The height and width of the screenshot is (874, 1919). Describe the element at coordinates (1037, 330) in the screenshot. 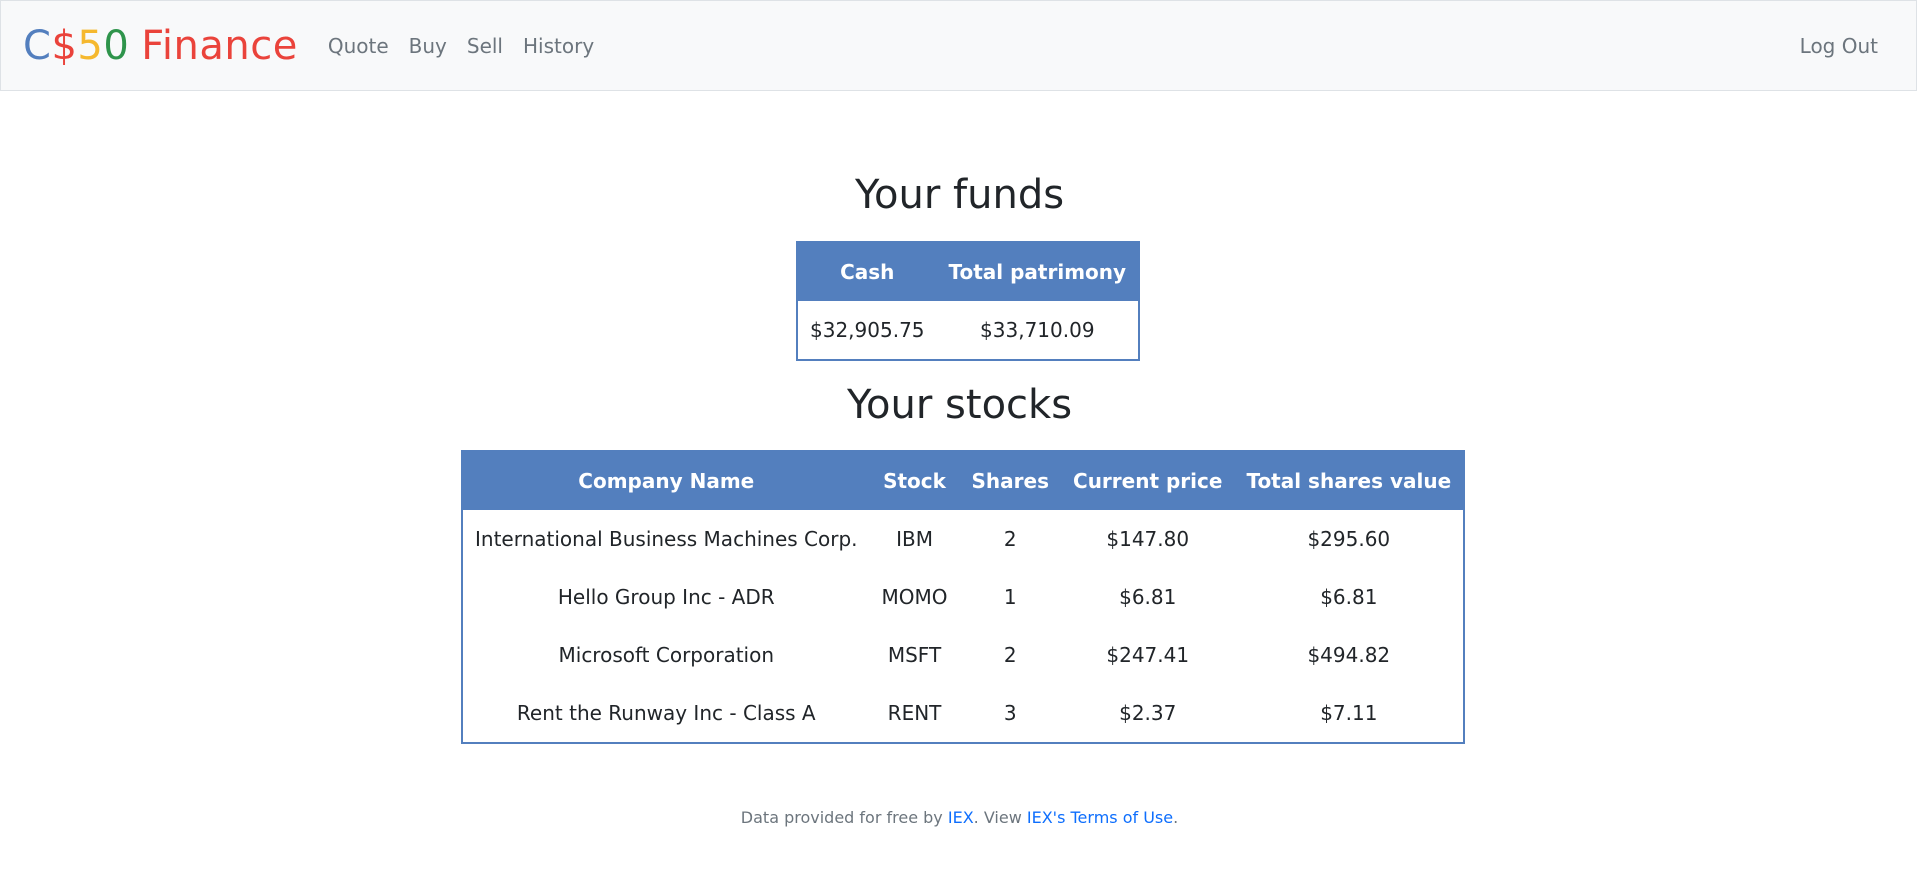

I see `funds-total-patrimony-value: $33,710.09` at that location.